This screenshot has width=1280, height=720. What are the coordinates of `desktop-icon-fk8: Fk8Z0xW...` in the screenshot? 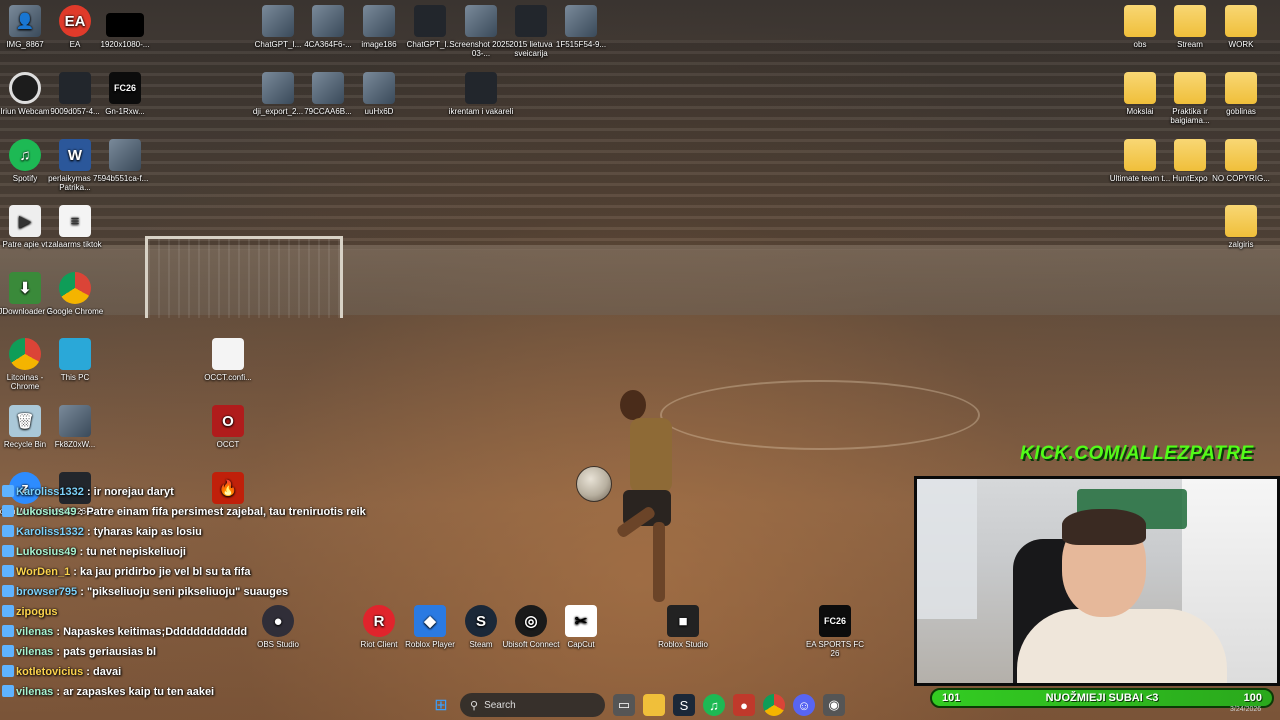 It's located at (75, 427).